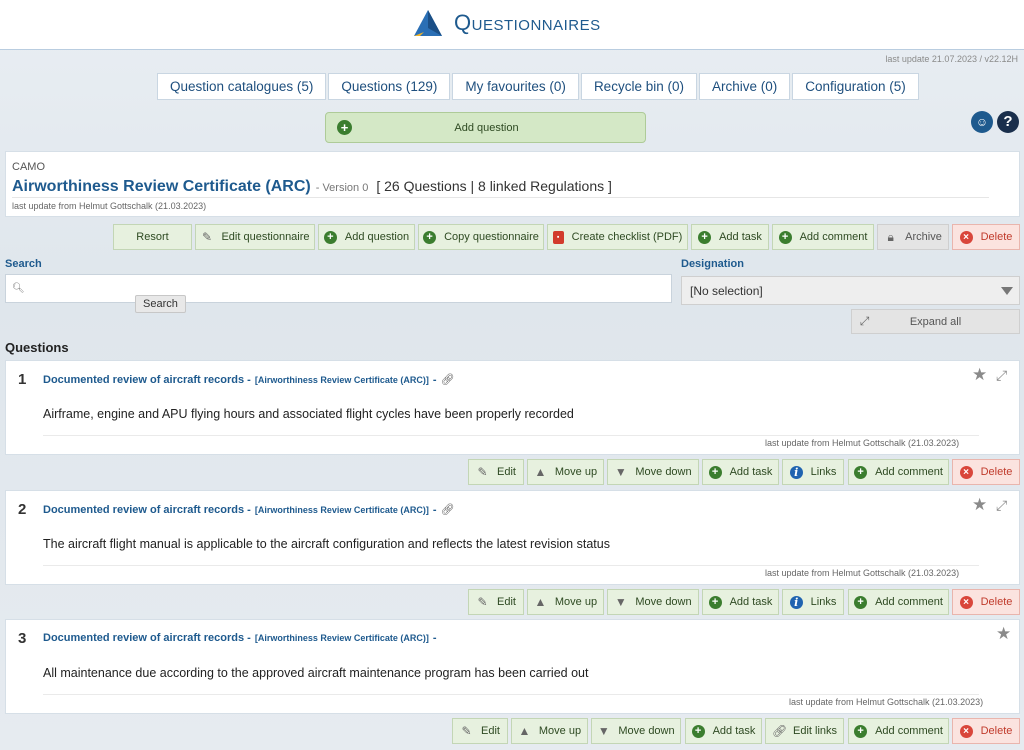 The height and width of the screenshot is (750, 1024). What do you see at coordinates (855, 86) in the screenshot?
I see `tab-configuration: Configuration (5)` at bounding box center [855, 86].